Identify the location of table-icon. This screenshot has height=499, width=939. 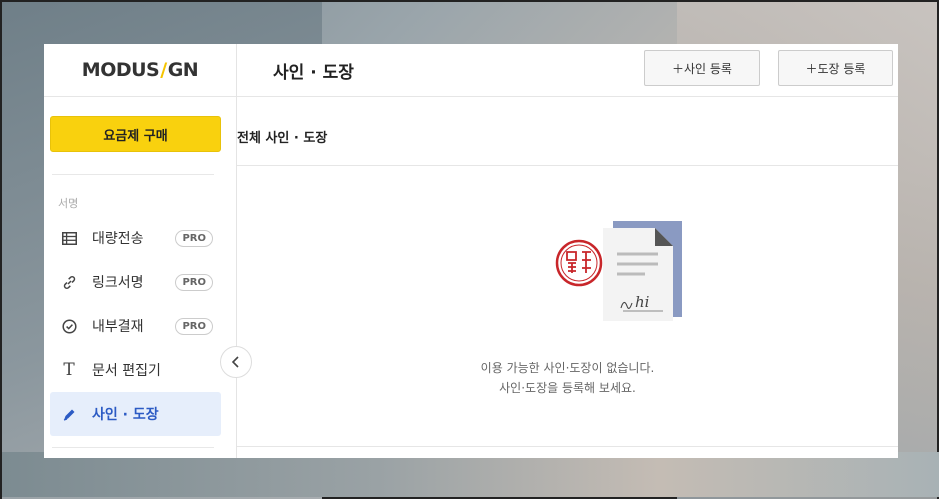
(69, 238).